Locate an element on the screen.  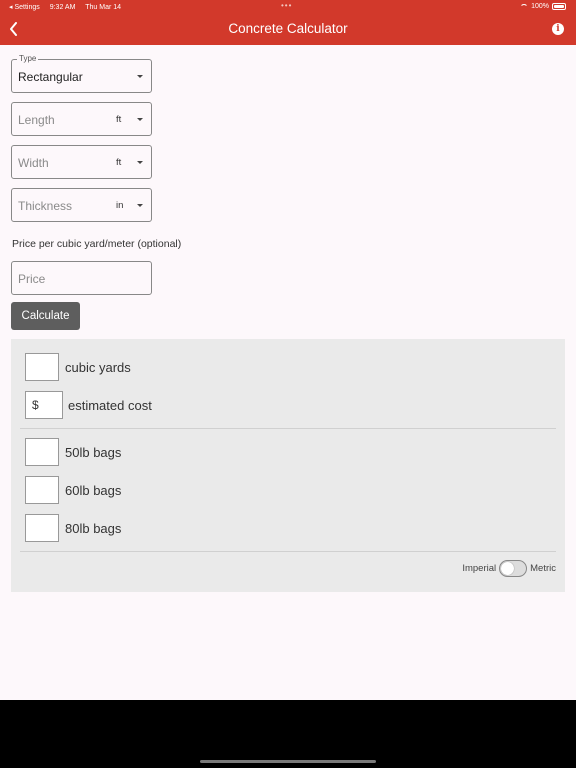
width-placeholder: Width is located at coordinates (33, 163).